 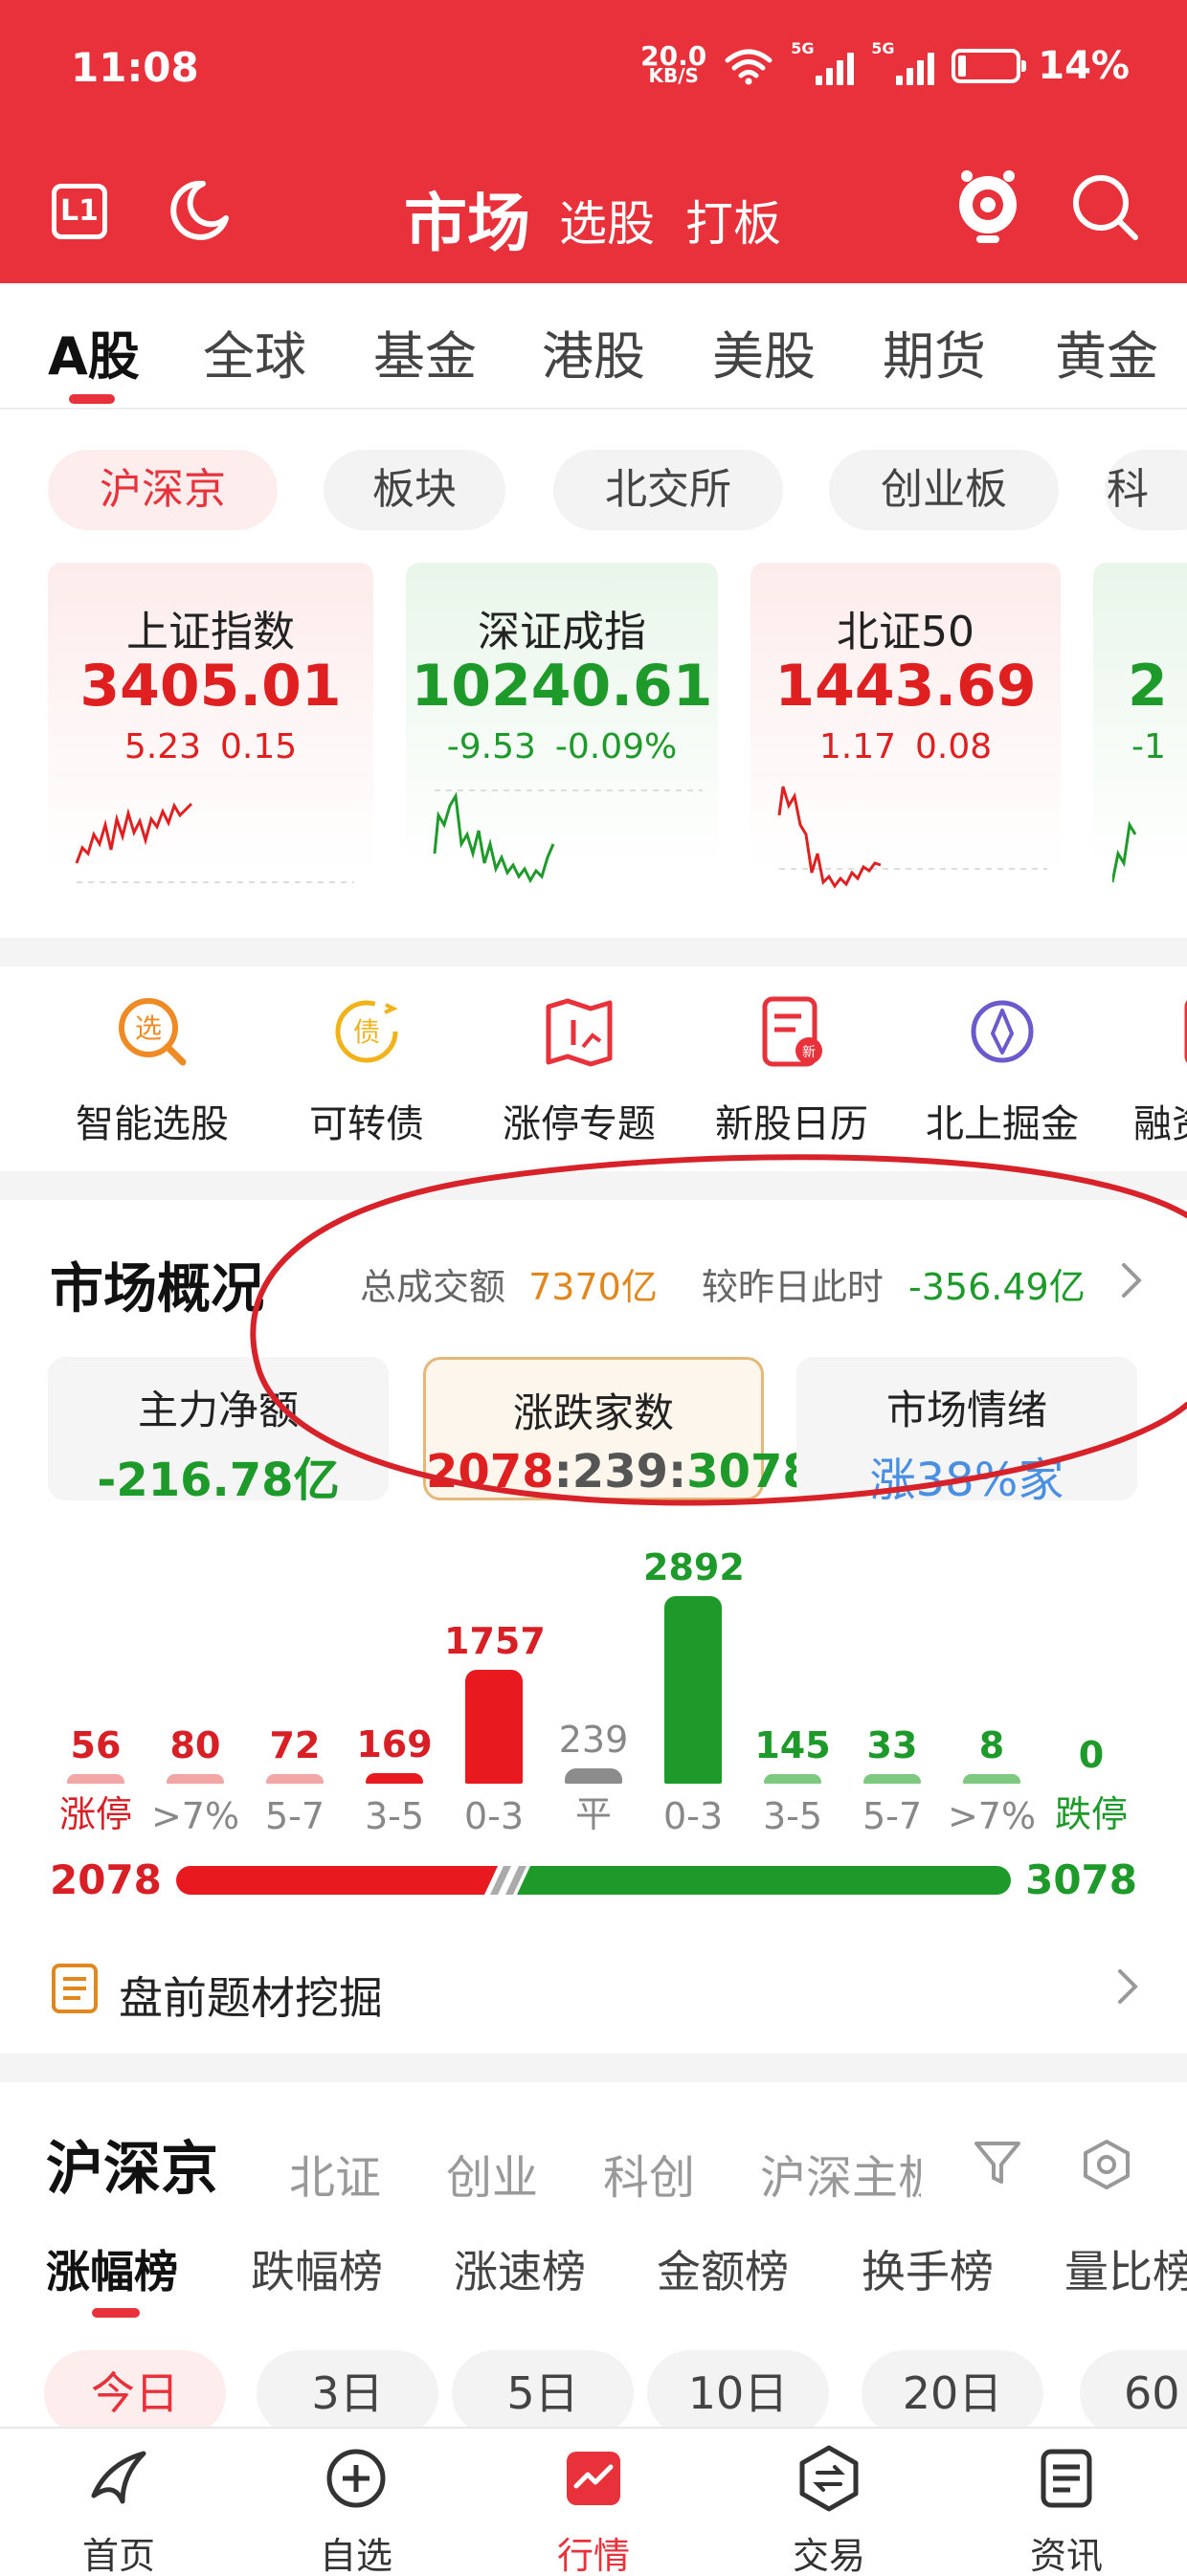 What do you see at coordinates (764, 1880) in the screenshot?
I see `ratio-down-segment` at bounding box center [764, 1880].